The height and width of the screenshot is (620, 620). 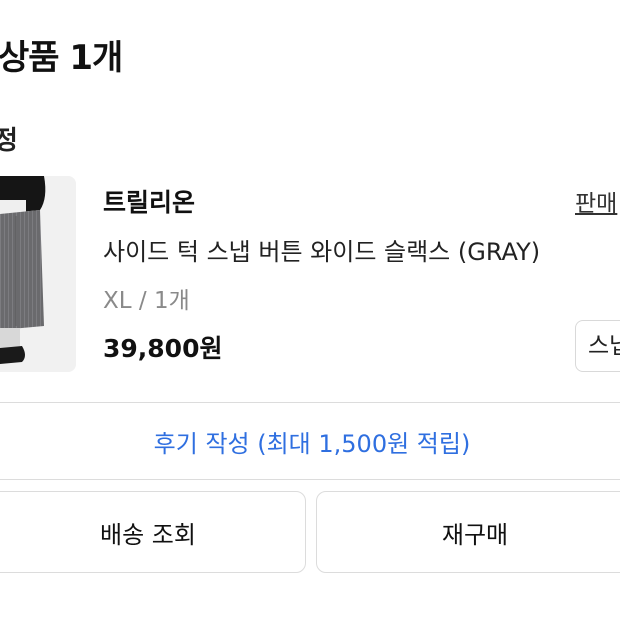 What do you see at coordinates (9, 141) in the screenshot?
I see `order-status-label: 정` at bounding box center [9, 141].